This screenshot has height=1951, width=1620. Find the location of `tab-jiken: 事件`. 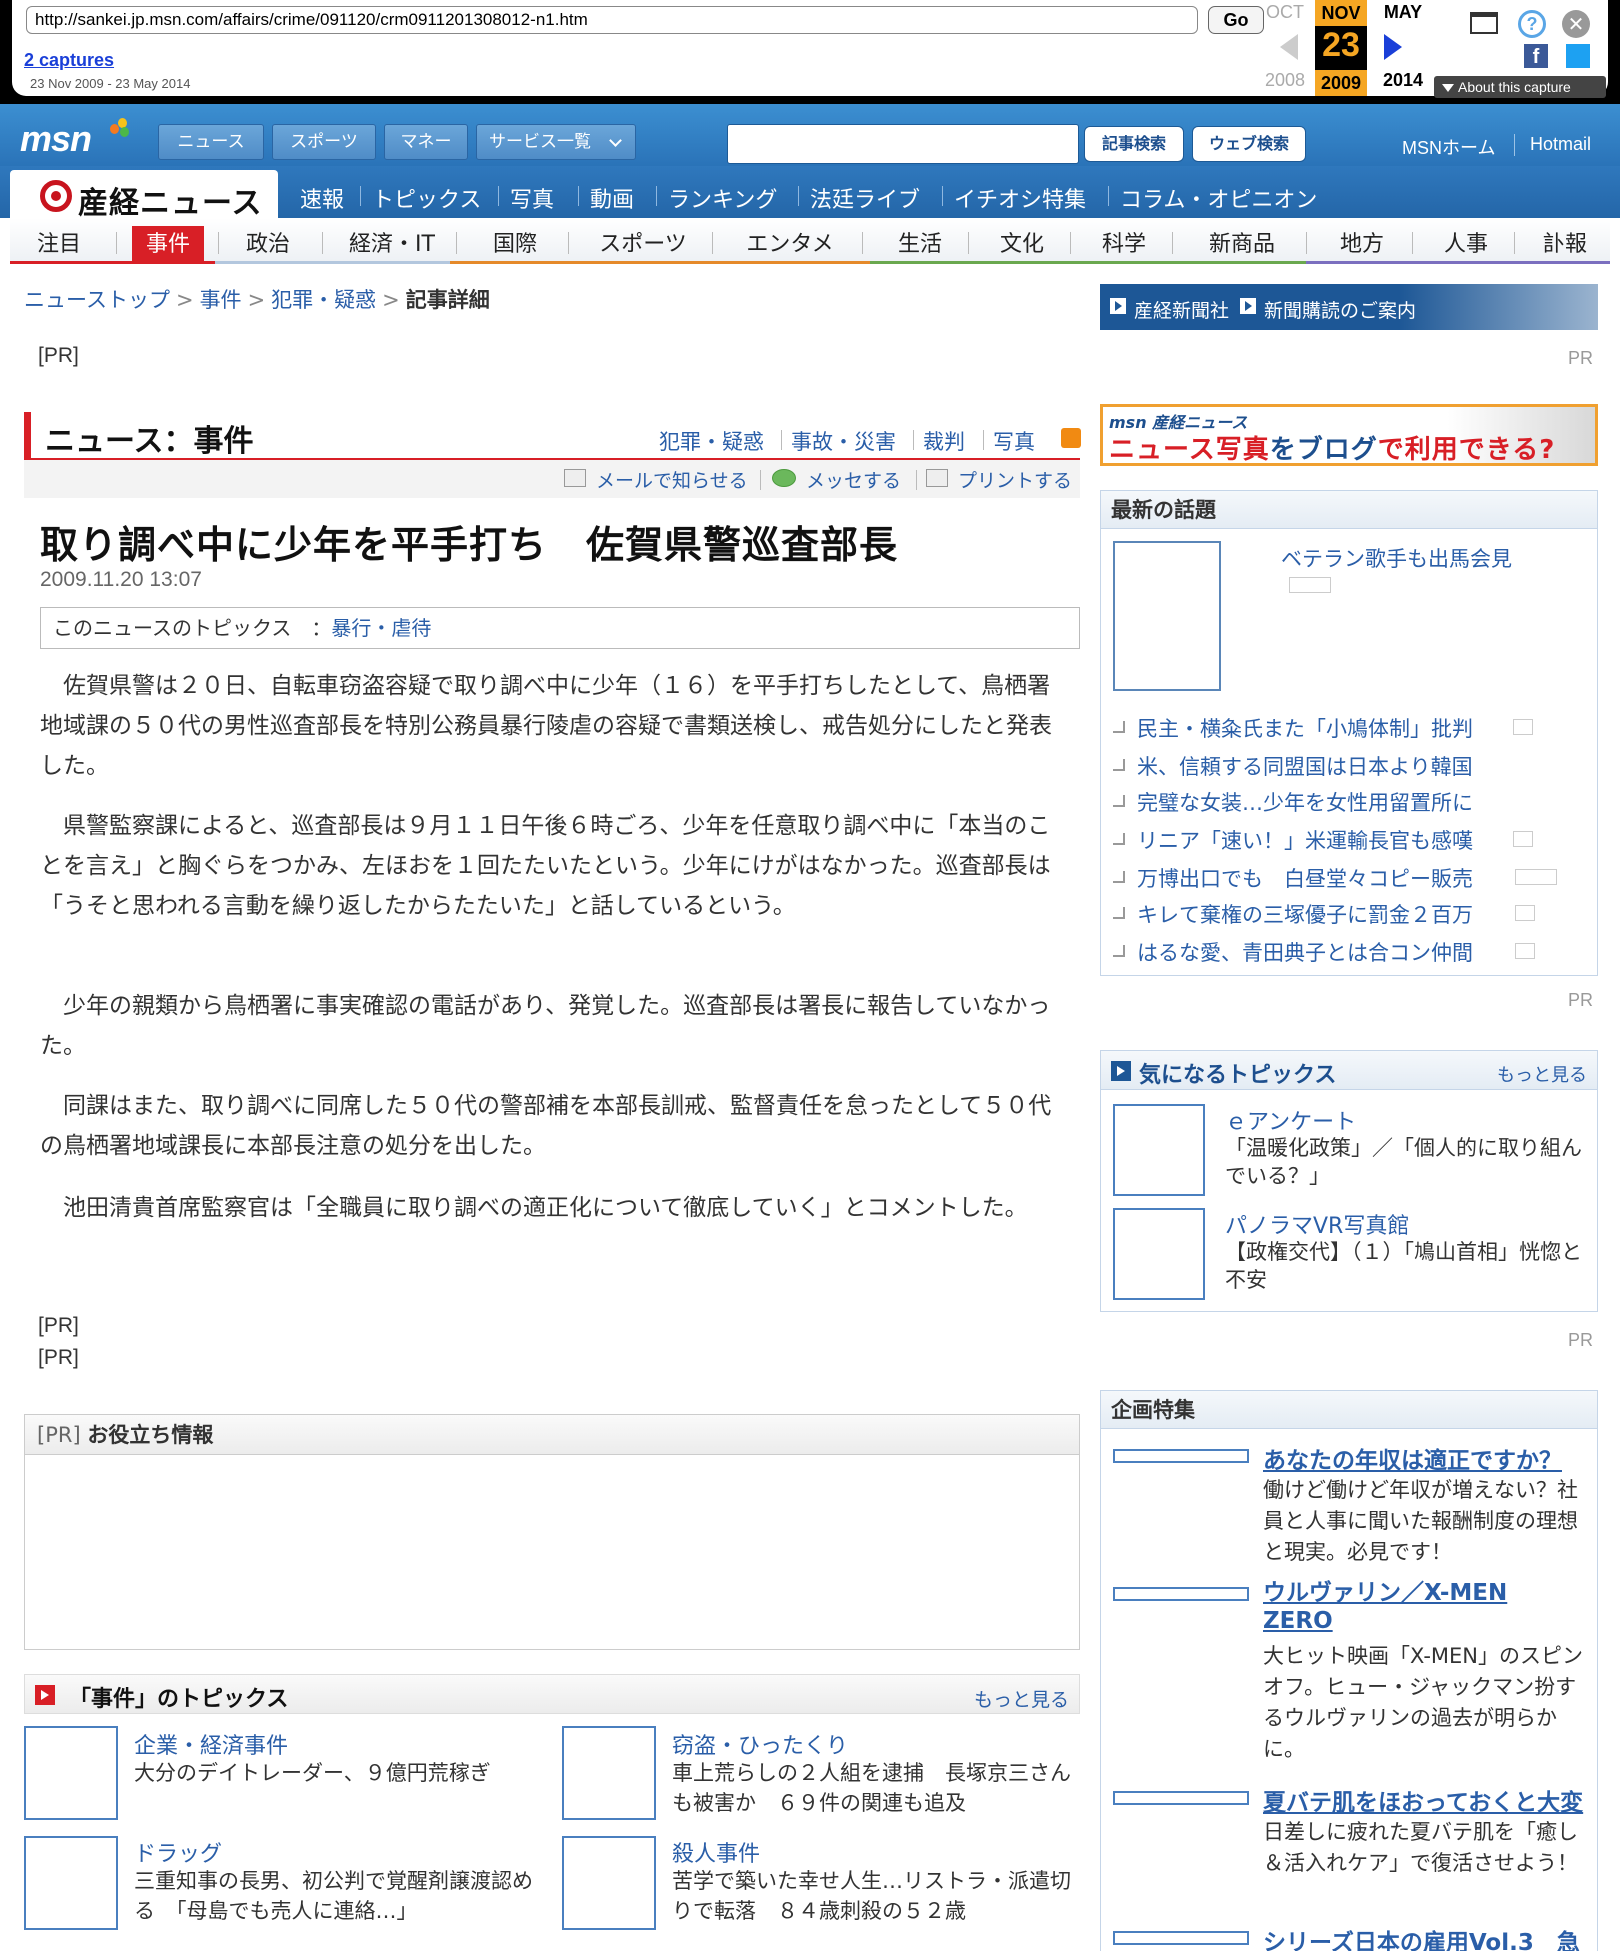

tab-jiken: 事件 is located at coordinates (168, 245).